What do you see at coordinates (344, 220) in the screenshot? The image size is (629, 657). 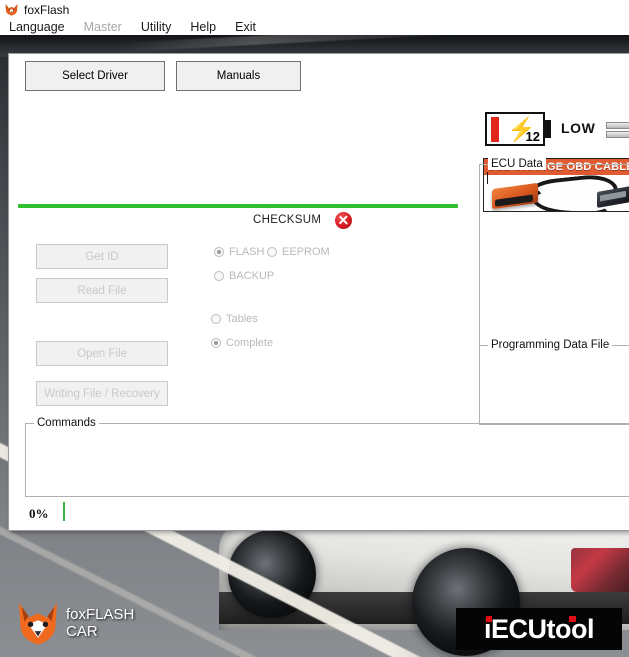 I see `error-circle-x-icon` at bounding box center [344, 220].